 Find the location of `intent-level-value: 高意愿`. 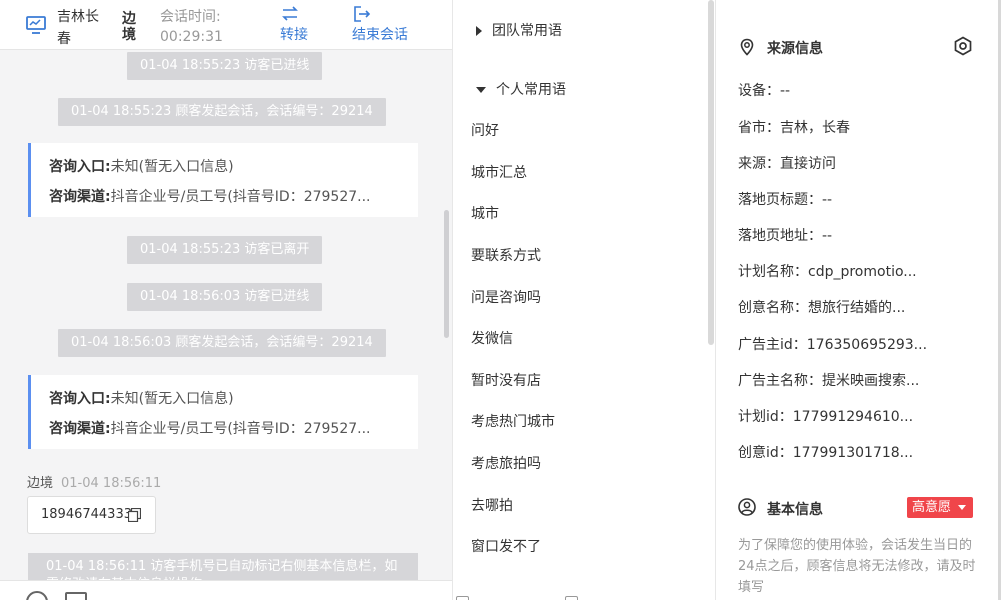

intent-level-value: 高意愿 is located at coordinates (932, 507).